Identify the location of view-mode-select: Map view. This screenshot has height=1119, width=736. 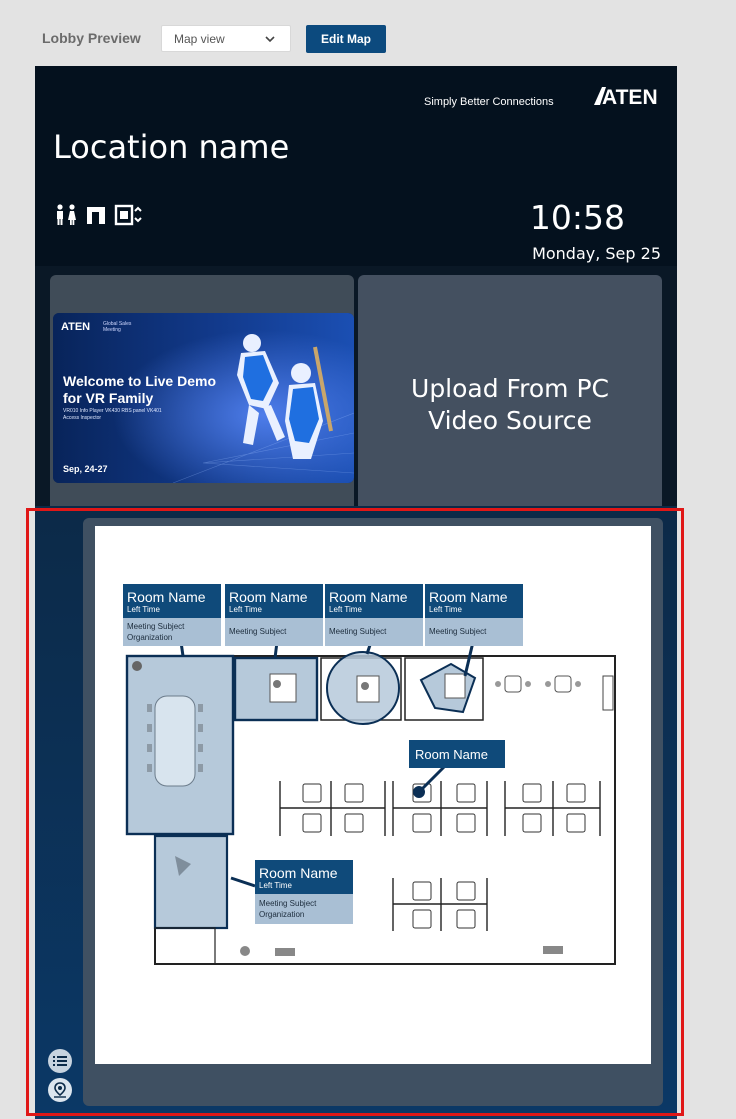
(226, 38).